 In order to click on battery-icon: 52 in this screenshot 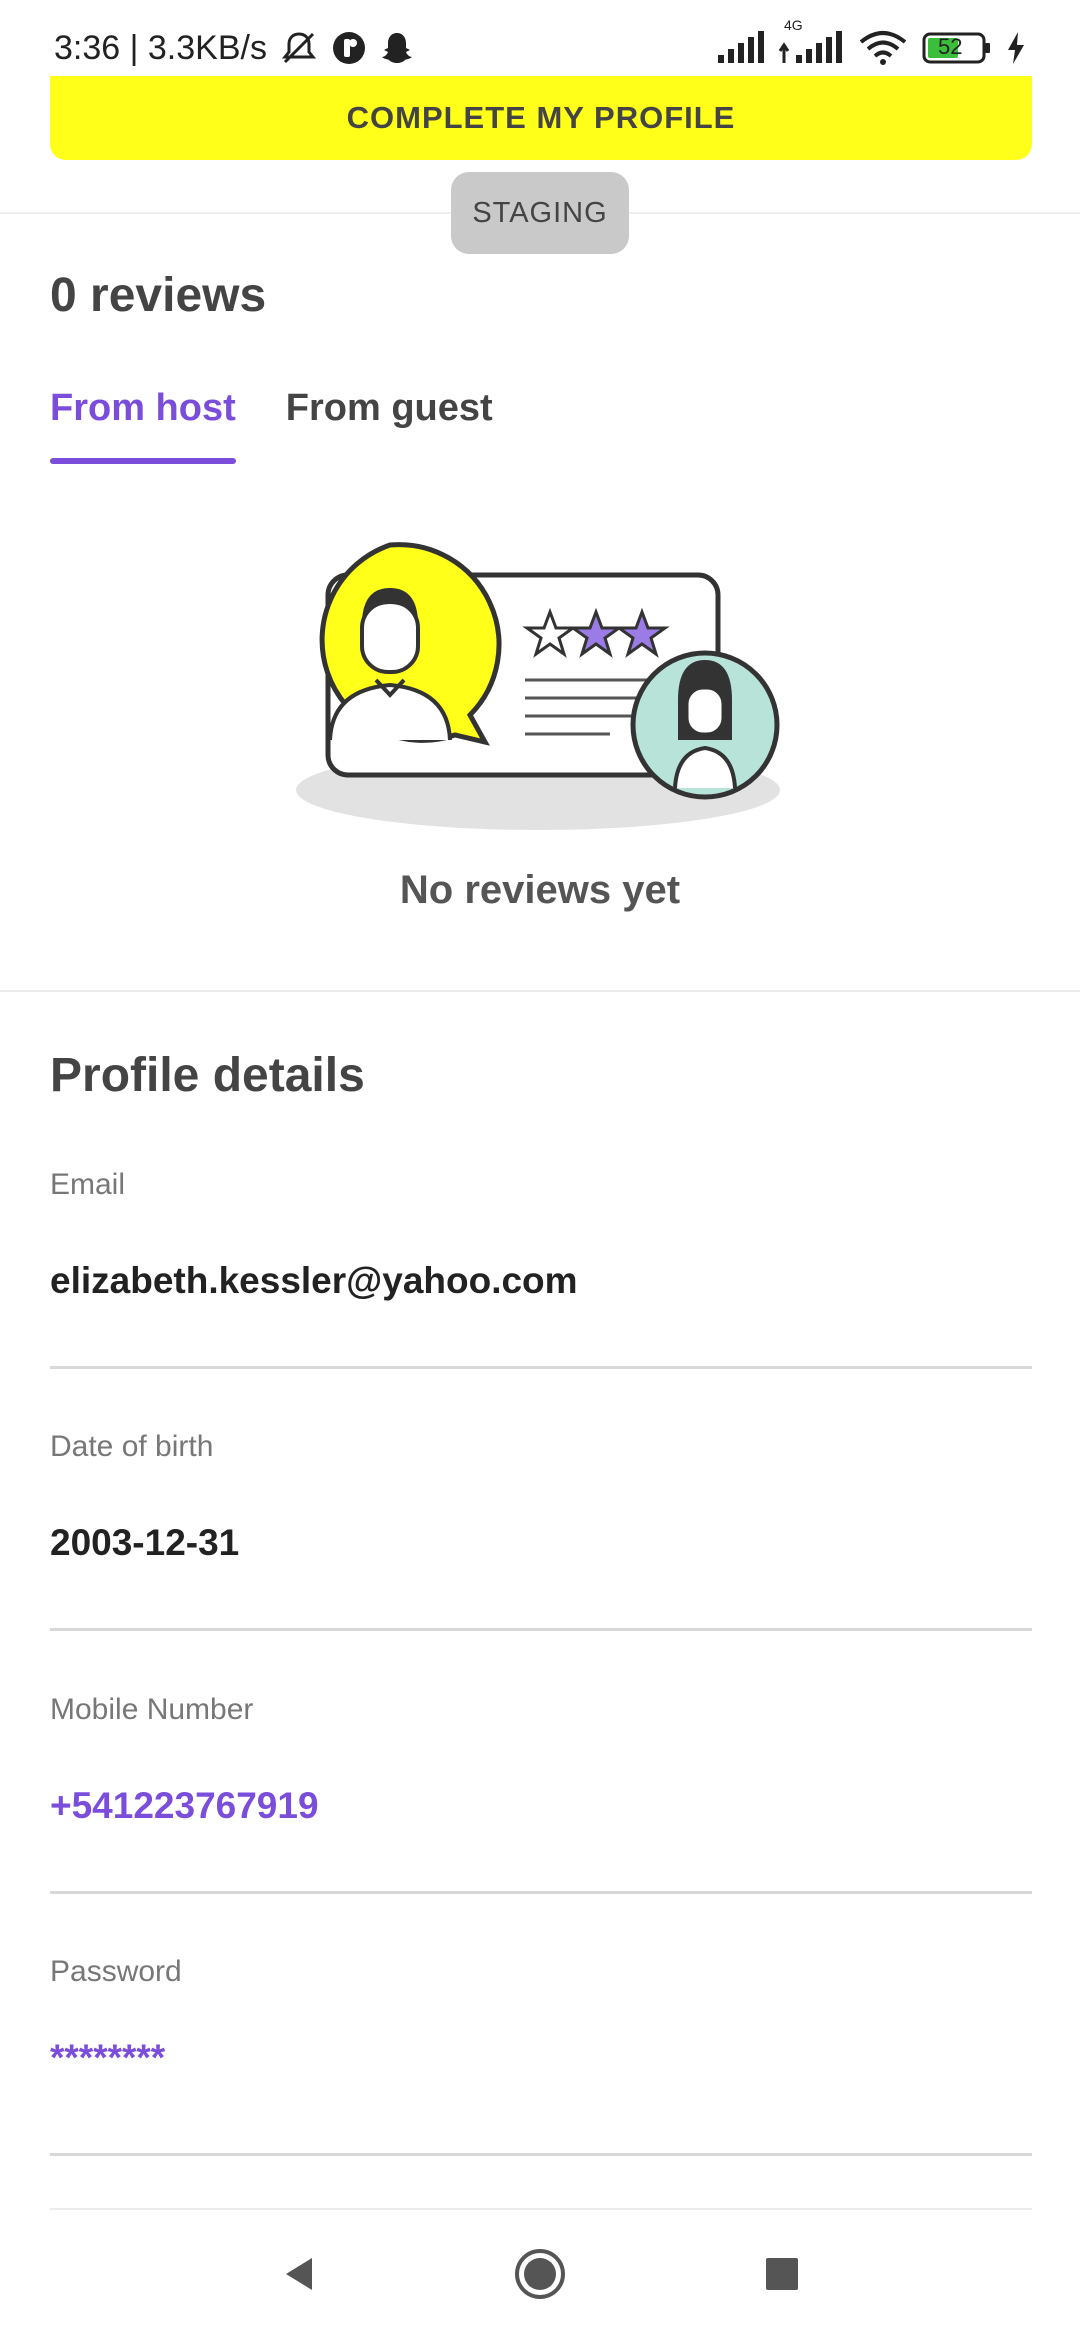, I will do `click(957, 48)`.